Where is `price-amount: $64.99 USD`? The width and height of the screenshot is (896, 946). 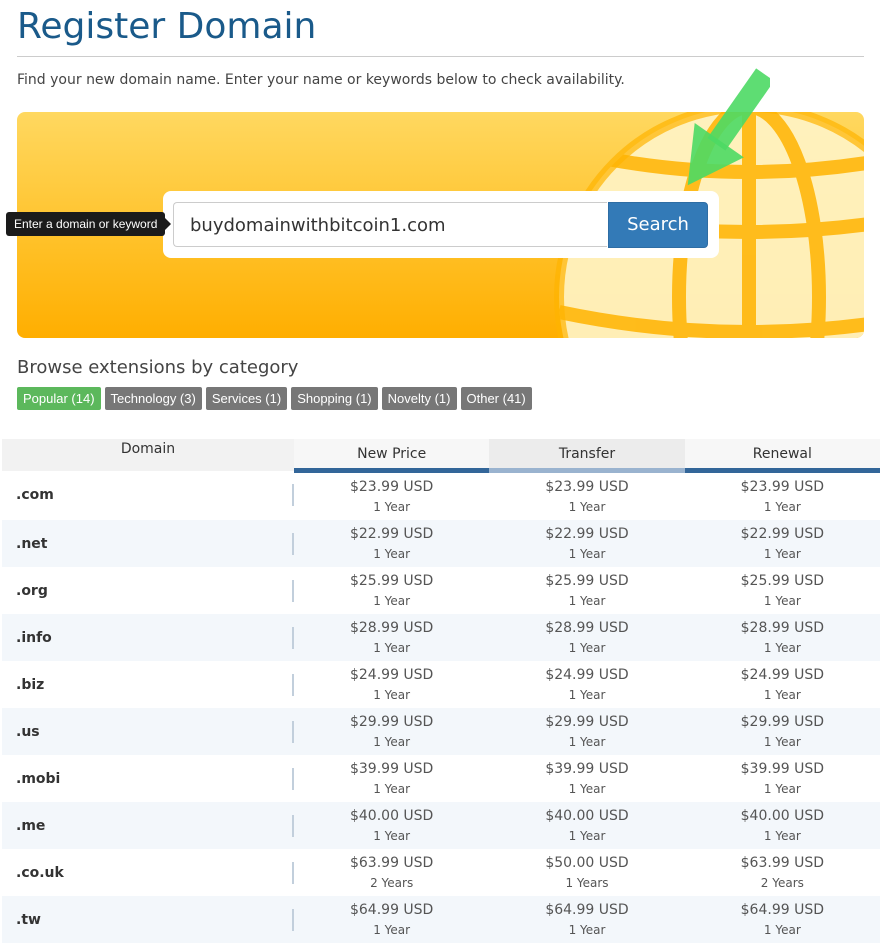
price-amount: $64.99 USD is located at coordinates (391, 910).